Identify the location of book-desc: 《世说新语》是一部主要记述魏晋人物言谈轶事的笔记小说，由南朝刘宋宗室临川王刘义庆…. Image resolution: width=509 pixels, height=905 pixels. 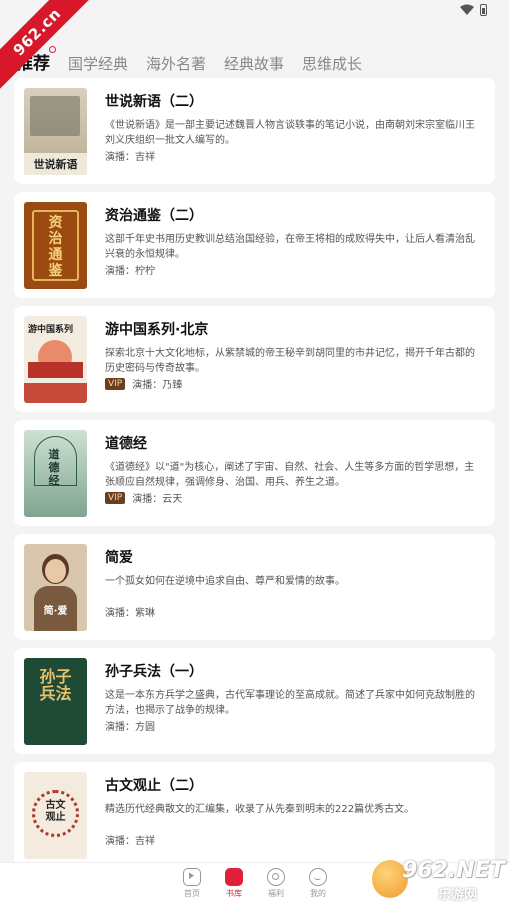
(290, 133).